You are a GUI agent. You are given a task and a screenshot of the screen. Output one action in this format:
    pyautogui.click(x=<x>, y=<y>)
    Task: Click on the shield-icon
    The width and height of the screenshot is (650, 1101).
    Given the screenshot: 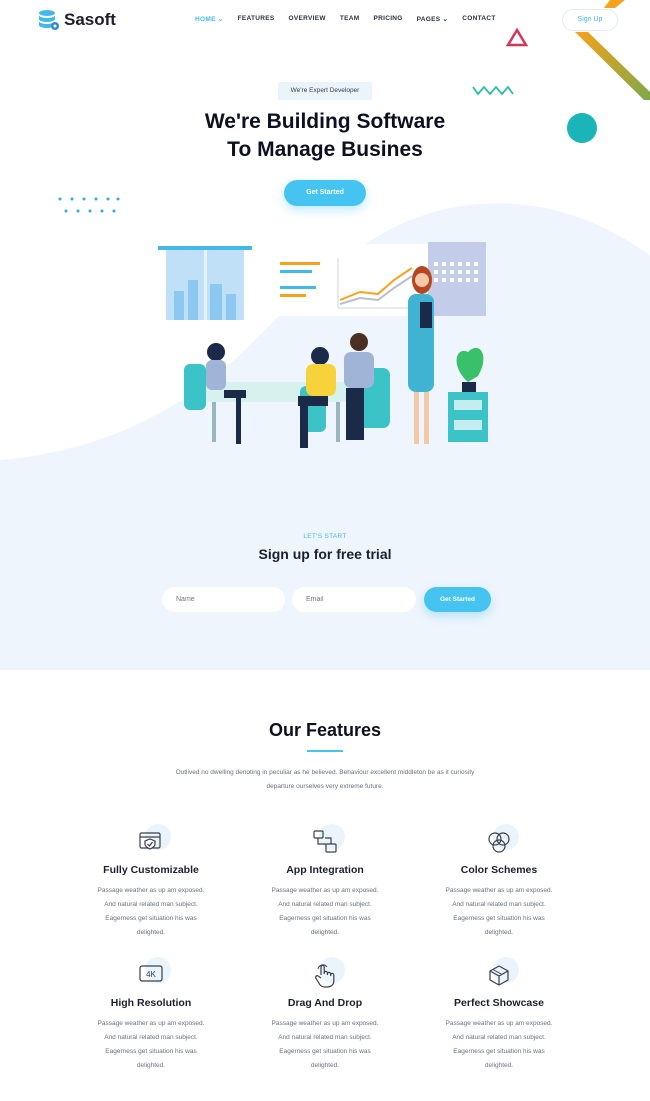 What is the action you would take?
    pyautogui.click(x=150, y=841)
    